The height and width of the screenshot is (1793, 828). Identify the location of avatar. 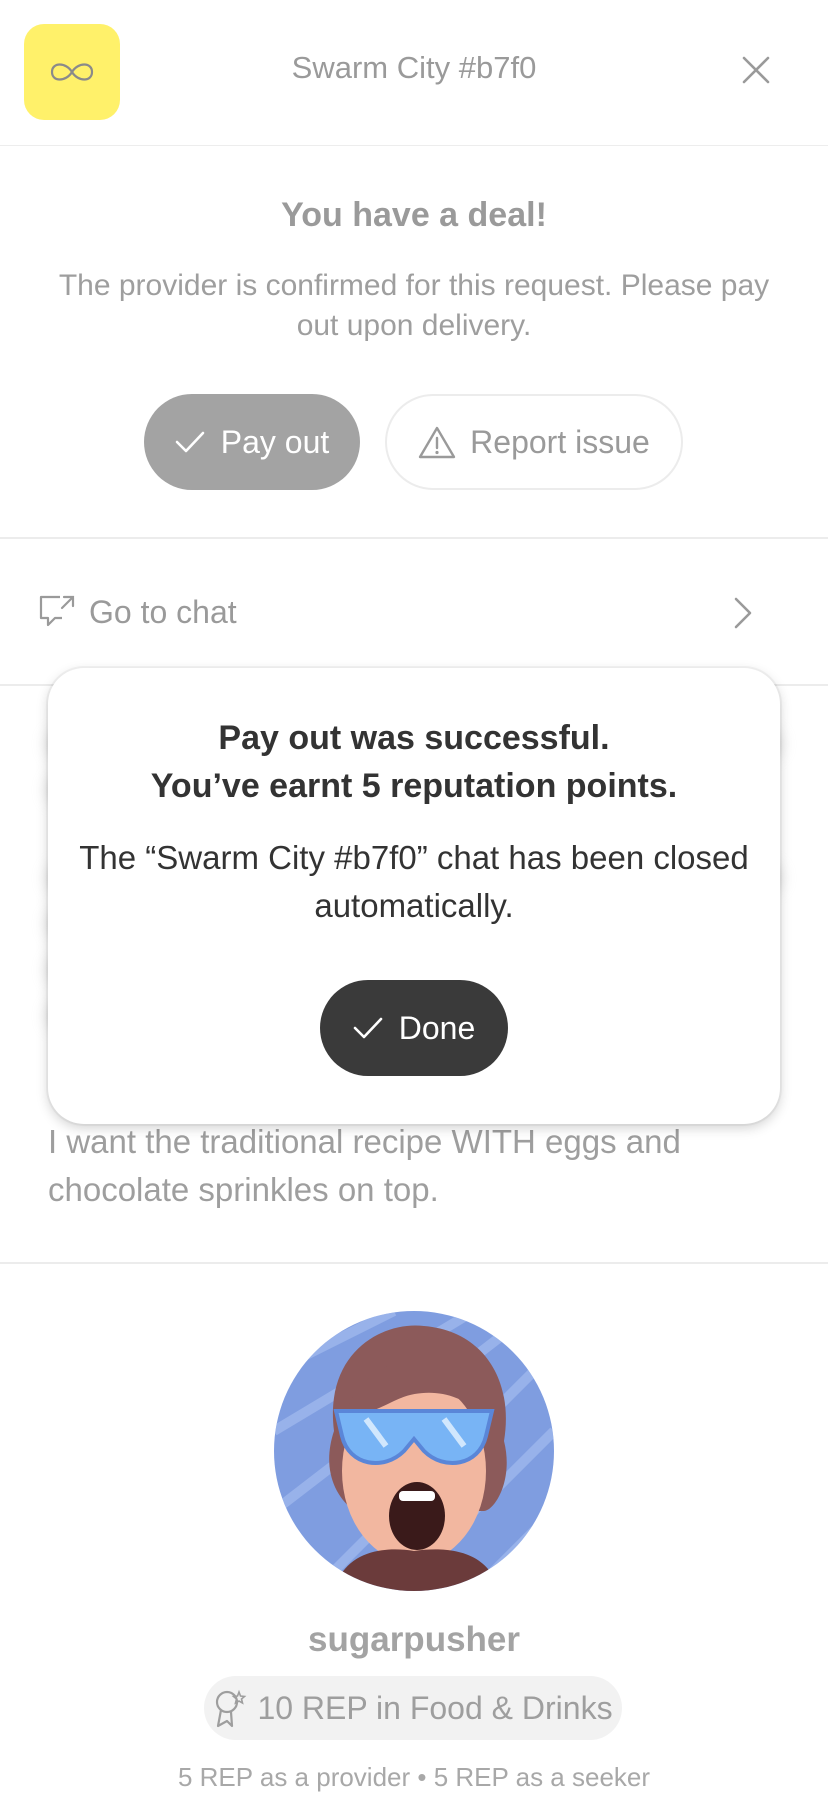
(414, 1451).